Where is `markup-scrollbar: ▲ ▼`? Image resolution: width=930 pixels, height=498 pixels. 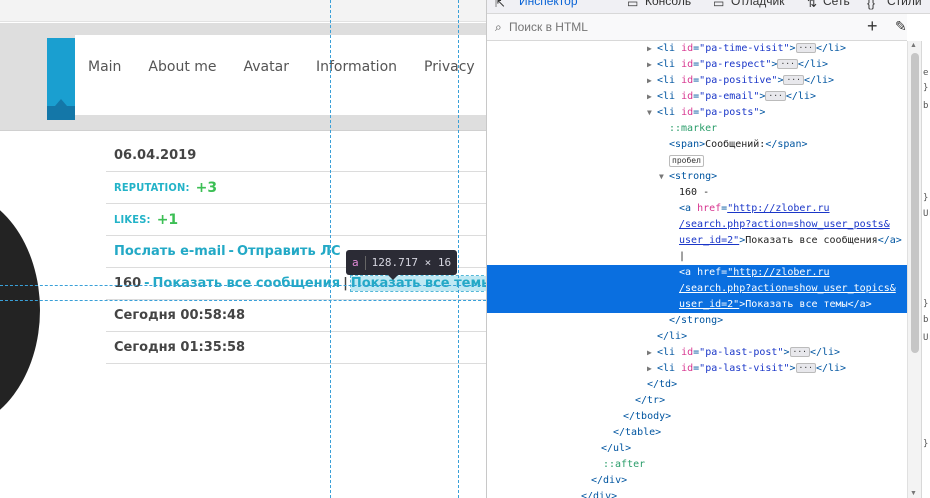
markup-scrollbar: ▲ ▼ is located at coordinates (914, 269).